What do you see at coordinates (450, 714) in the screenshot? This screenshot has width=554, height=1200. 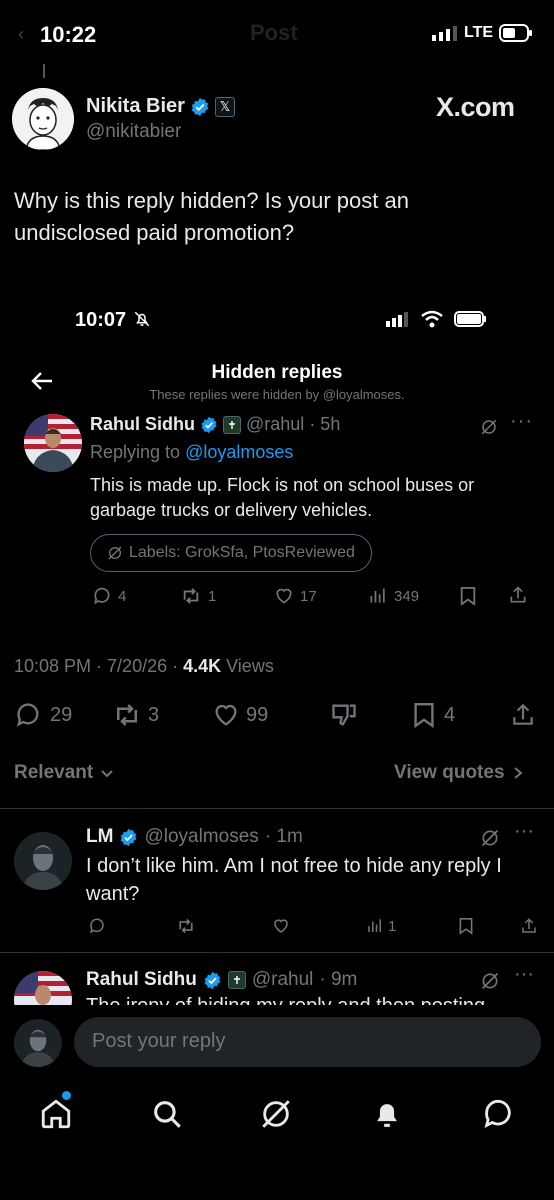 I see `bookmark-count: 4` at bounding box center [450, 714].